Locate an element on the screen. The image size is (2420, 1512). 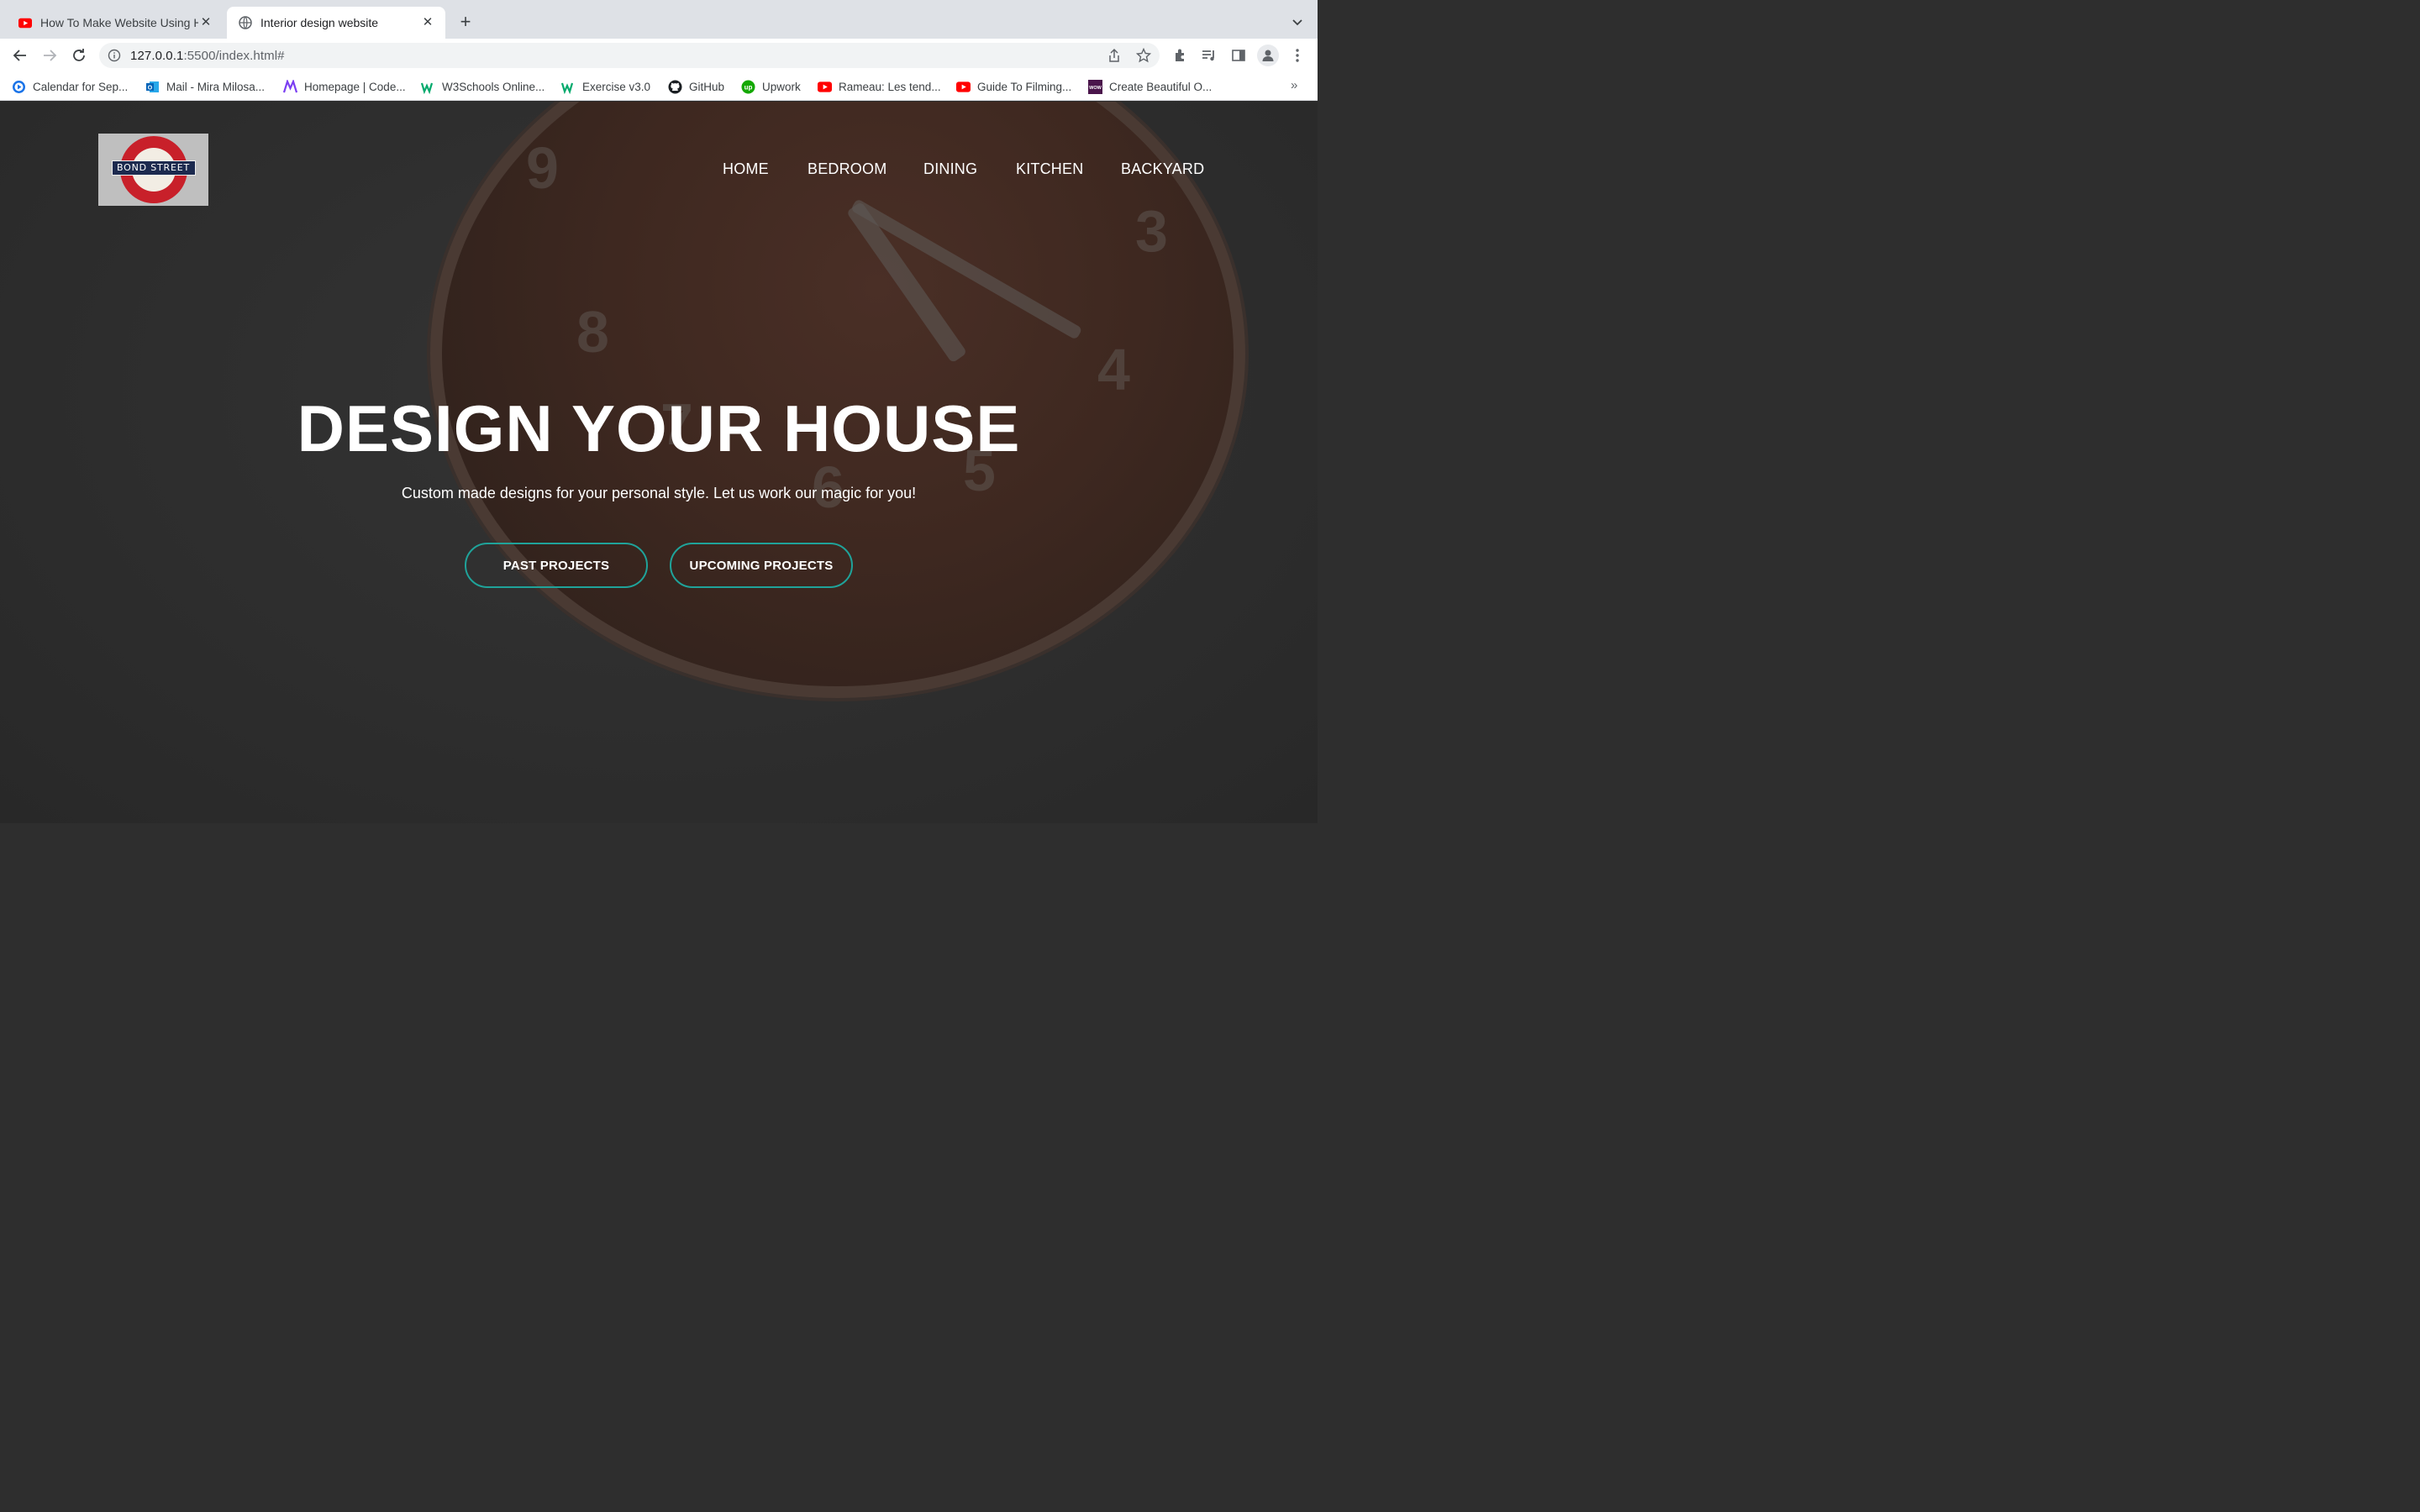
outlook-icon: O is located at coordinates (153, 87).